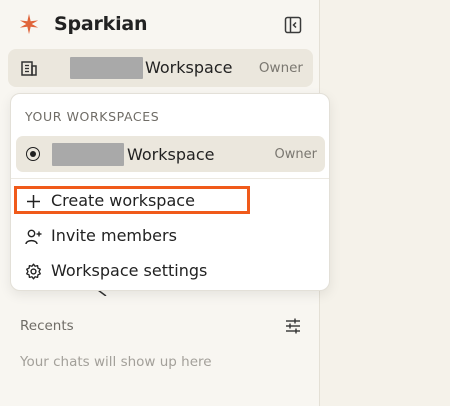  I want to click on selected-radio-icon, so click(33, 154).